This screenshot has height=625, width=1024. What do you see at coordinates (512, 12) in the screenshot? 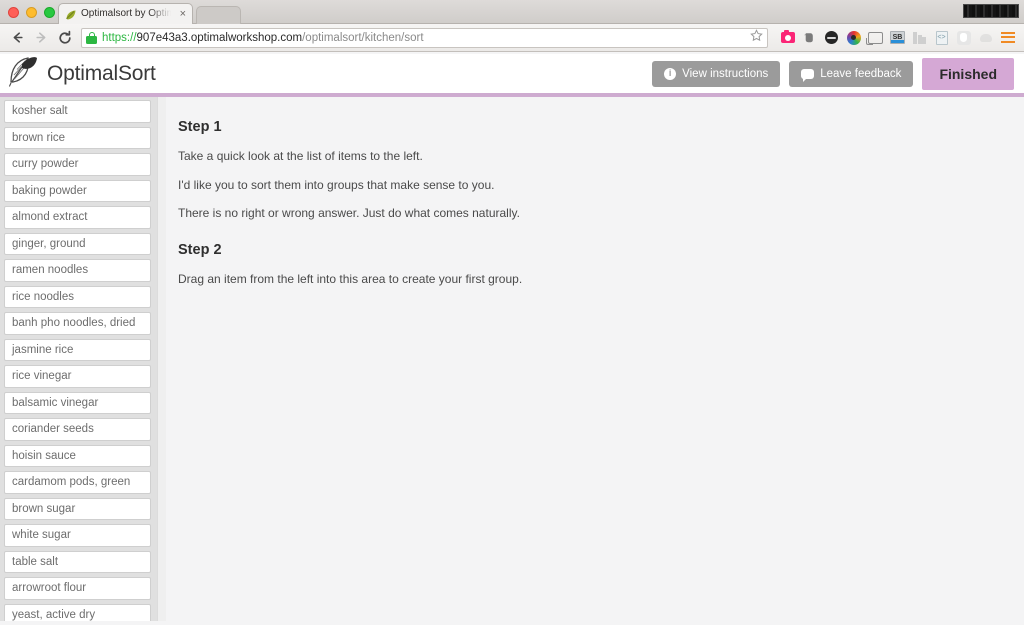
I see `tab-strip: Optimalsort by Optimal Wo ×` at bounding box center [512, 12].